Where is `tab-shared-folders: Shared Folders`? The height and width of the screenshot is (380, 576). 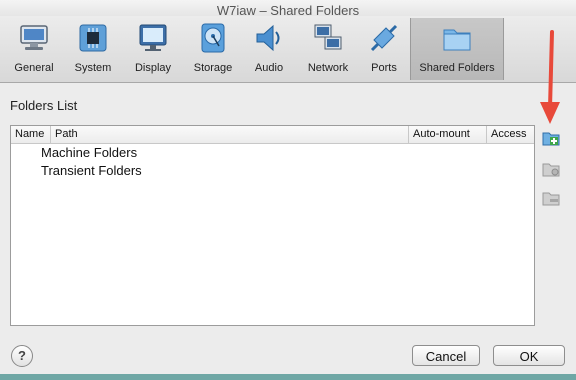
tab-shared-folders: Shared Folders is located at coordinates (457, 49).